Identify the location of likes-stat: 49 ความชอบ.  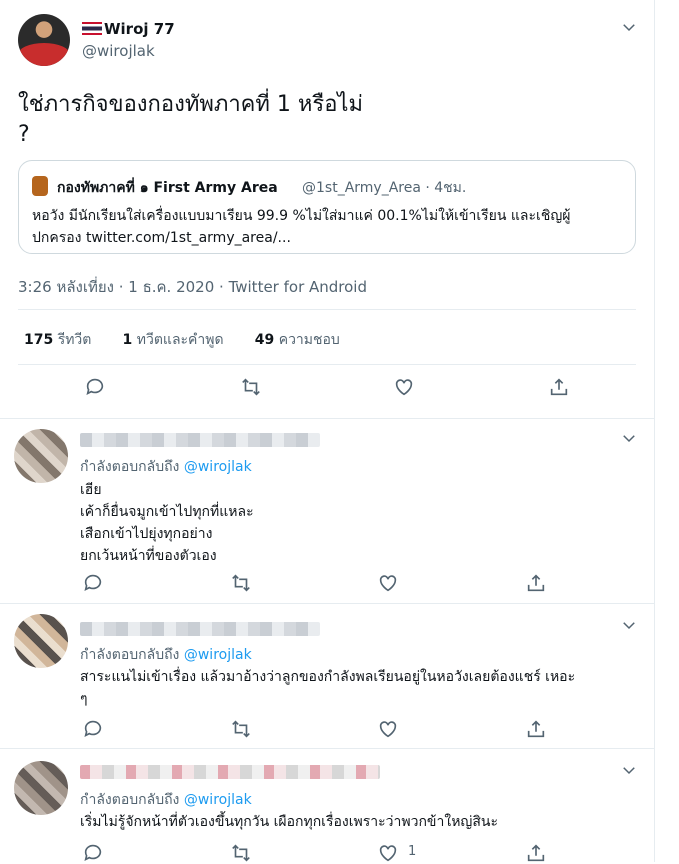
(297, 340).